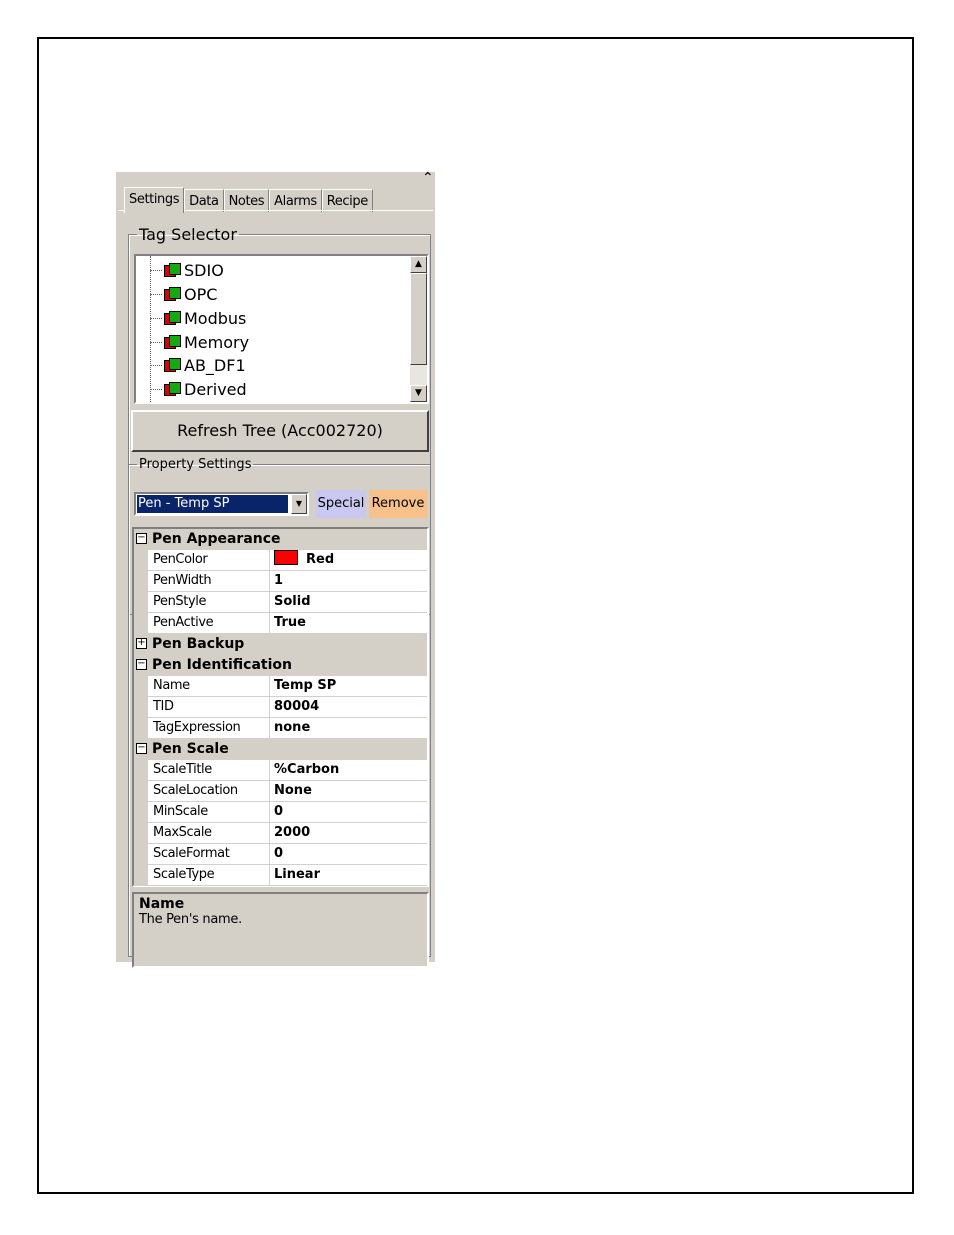 This screenshot has height=1235, width=954. Describe the element at coordinates (295, 200) in the screenshot. I see `tab-alarms: Alarms` at that location.